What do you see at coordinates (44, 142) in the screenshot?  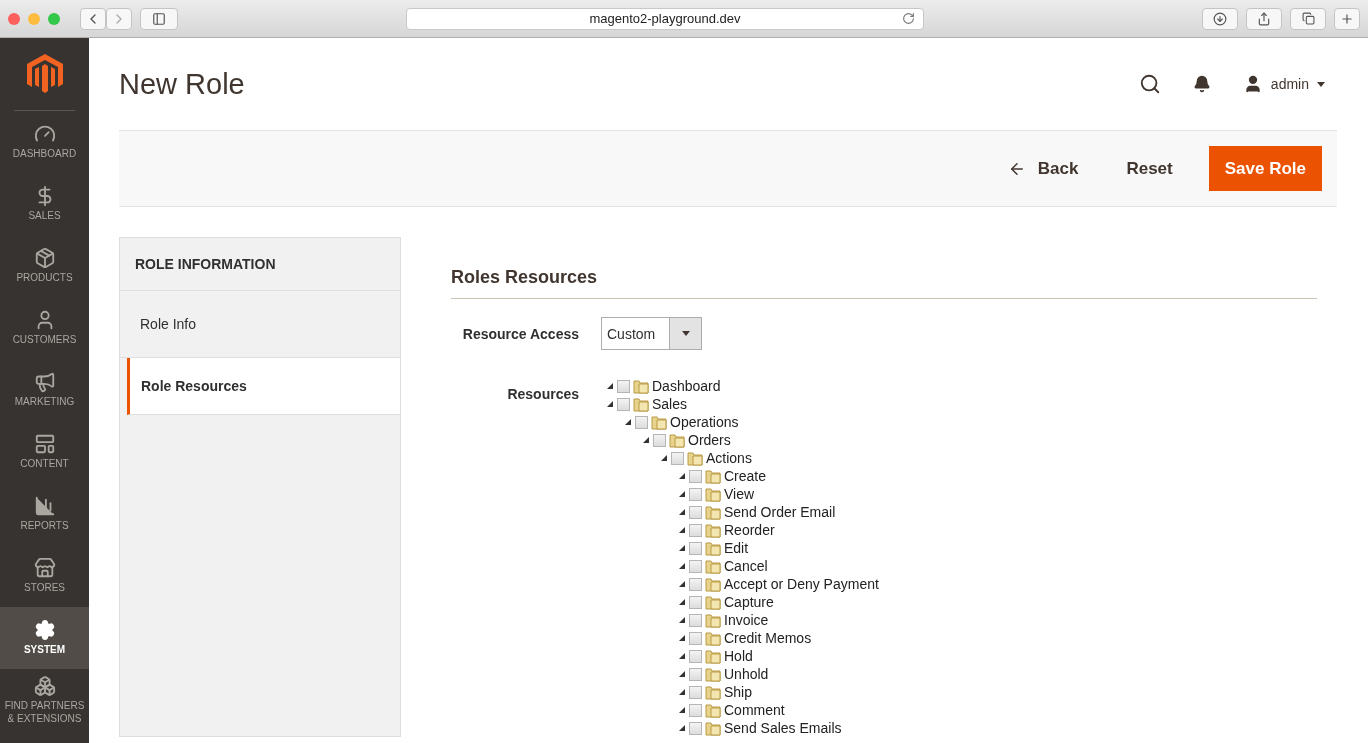 I see `sidebar-item: DASHBOARD` at bounding box center [44, 142].